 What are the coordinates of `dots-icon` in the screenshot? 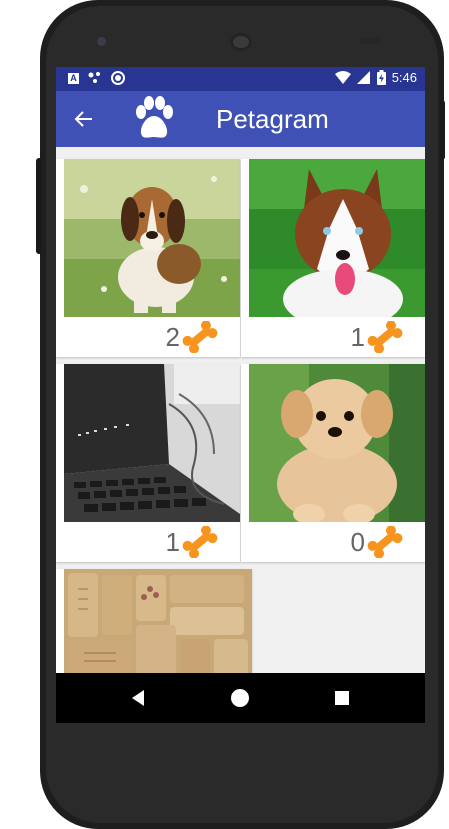 It's located at (94, 77).